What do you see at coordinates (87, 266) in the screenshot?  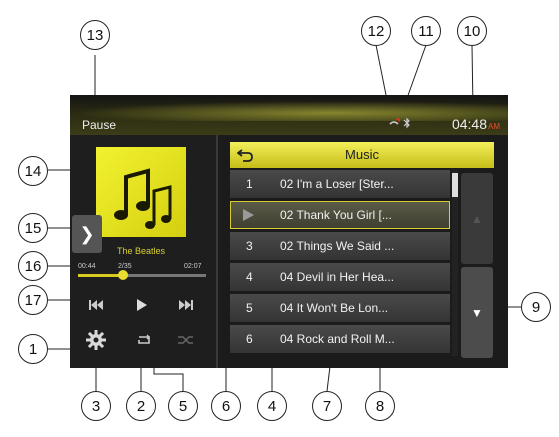 I see `elapsed-time: 00:44` at bounding box center [87, 266].